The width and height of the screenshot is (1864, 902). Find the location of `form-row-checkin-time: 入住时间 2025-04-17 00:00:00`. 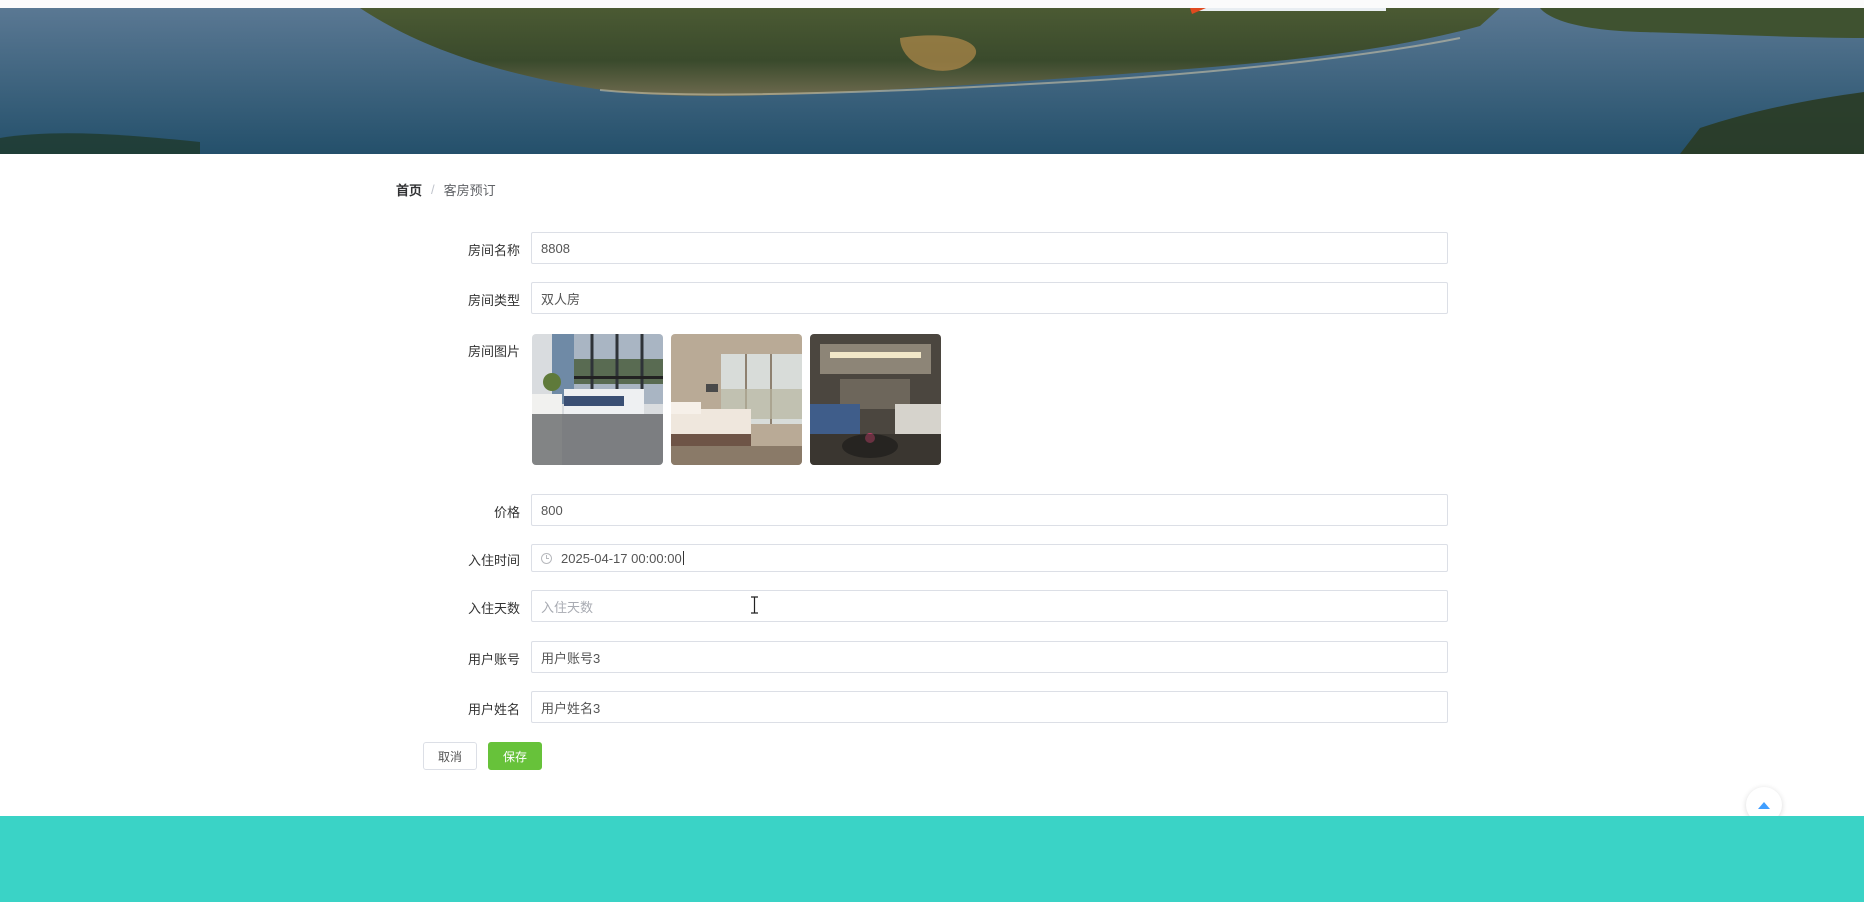

form-row-checkin-time: 入住时间 2025-04-17 00:00:00 is located at coordinates (935, 559).